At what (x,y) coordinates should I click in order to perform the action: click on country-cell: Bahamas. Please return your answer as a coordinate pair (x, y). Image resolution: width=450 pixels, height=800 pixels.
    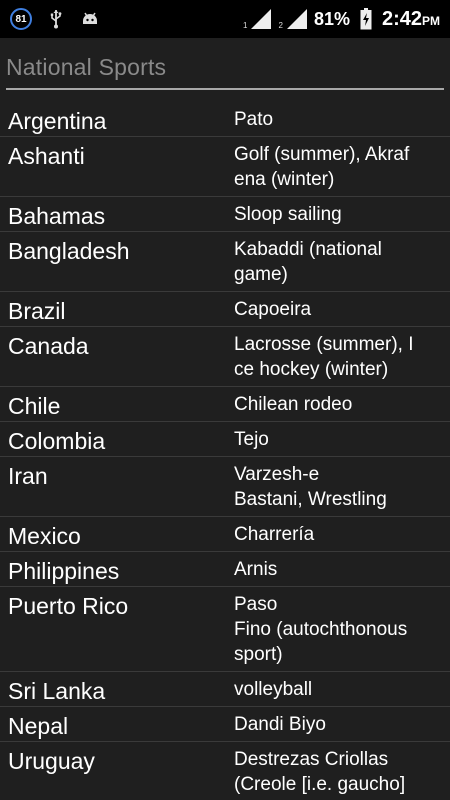
    Looking at the image, I should click on (57, 216).